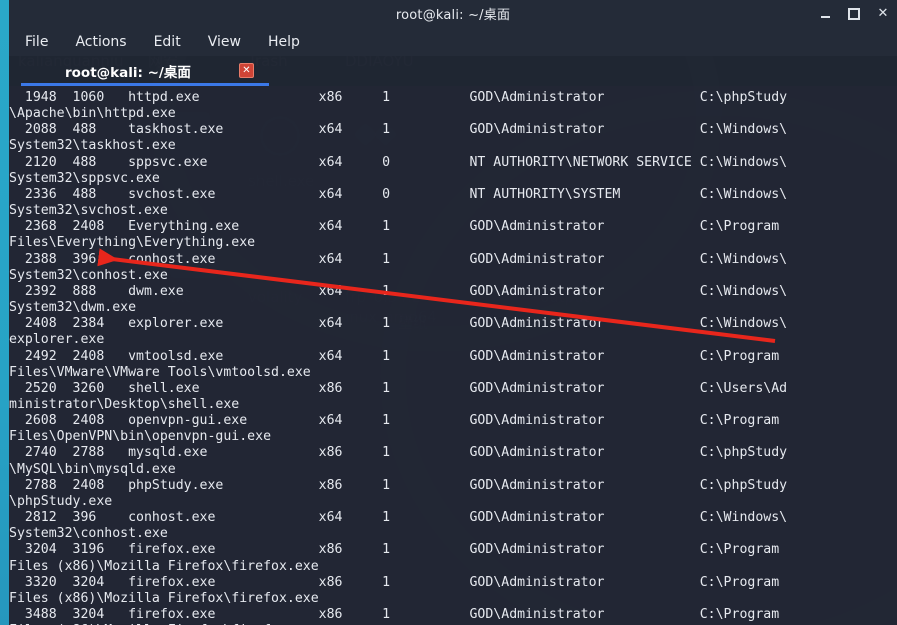  Describe the element at coordinates (284, 42) in the screenshot. I see `menu-item-help: Help` at that location.